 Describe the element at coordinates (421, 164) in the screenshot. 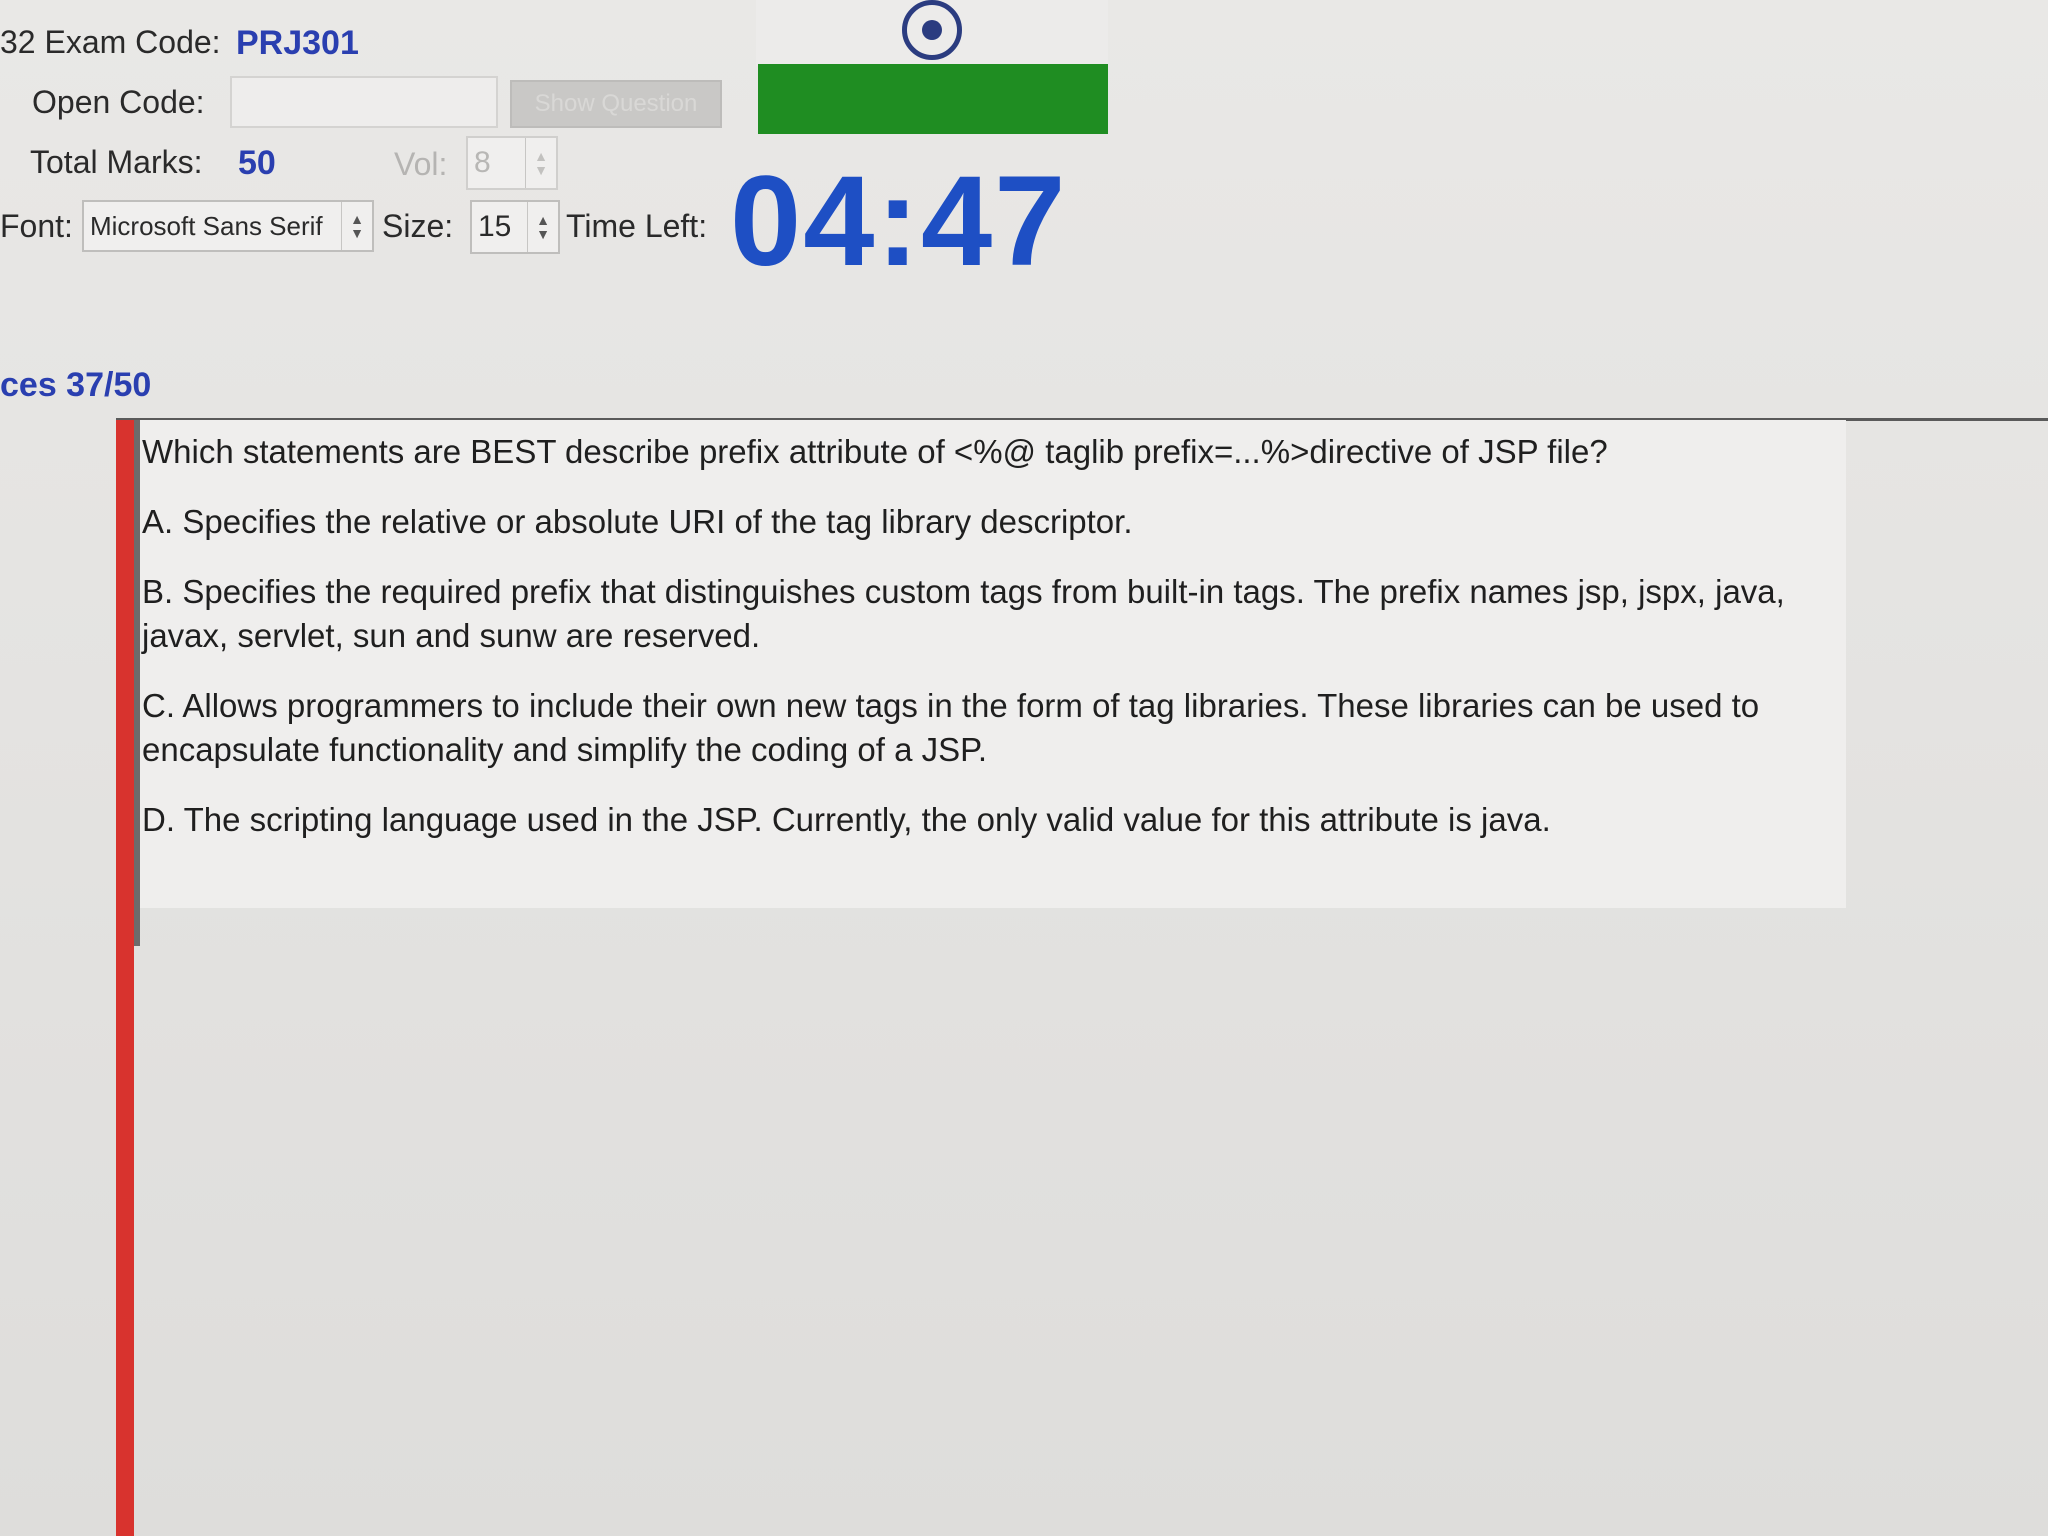

I see `vol-label: Vol:` at that location.